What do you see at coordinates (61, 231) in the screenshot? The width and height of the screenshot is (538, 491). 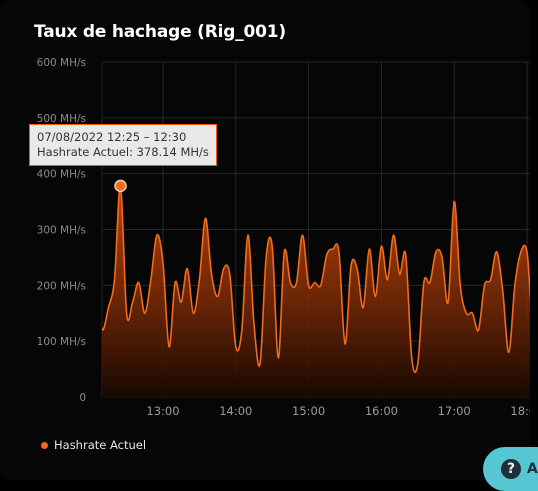 I see `y-tick-label: 300 MH/s` at bounding box center [61, 231].